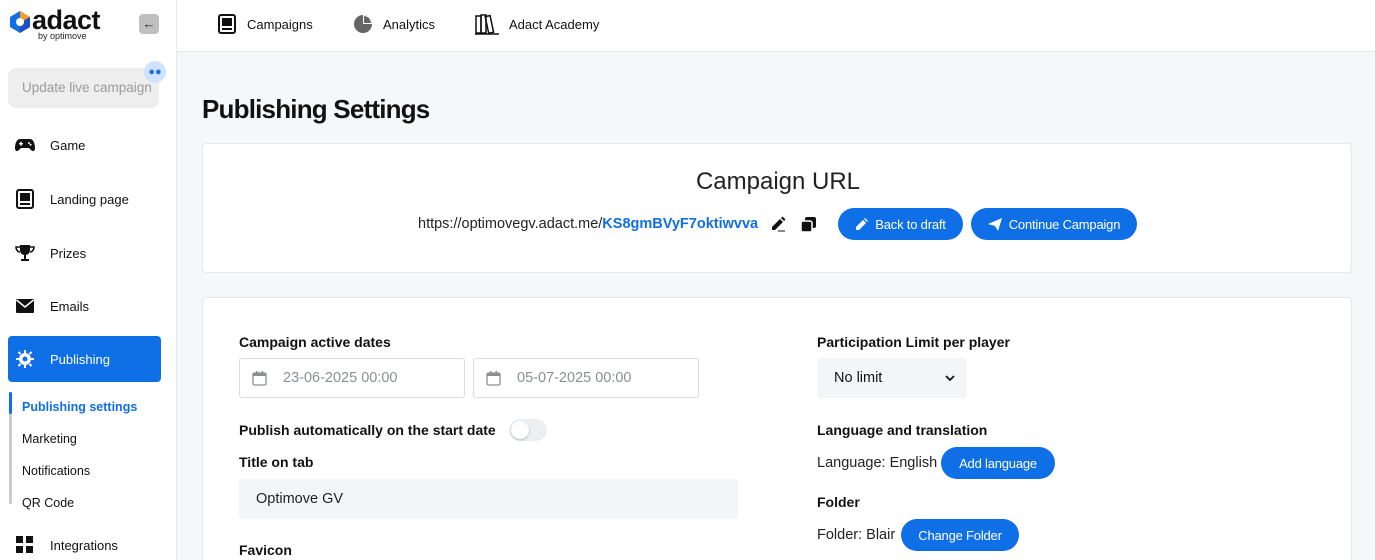 The image size is (1375, 560). I want to click on adact-logo: adact by optimove, so click(63, 23).